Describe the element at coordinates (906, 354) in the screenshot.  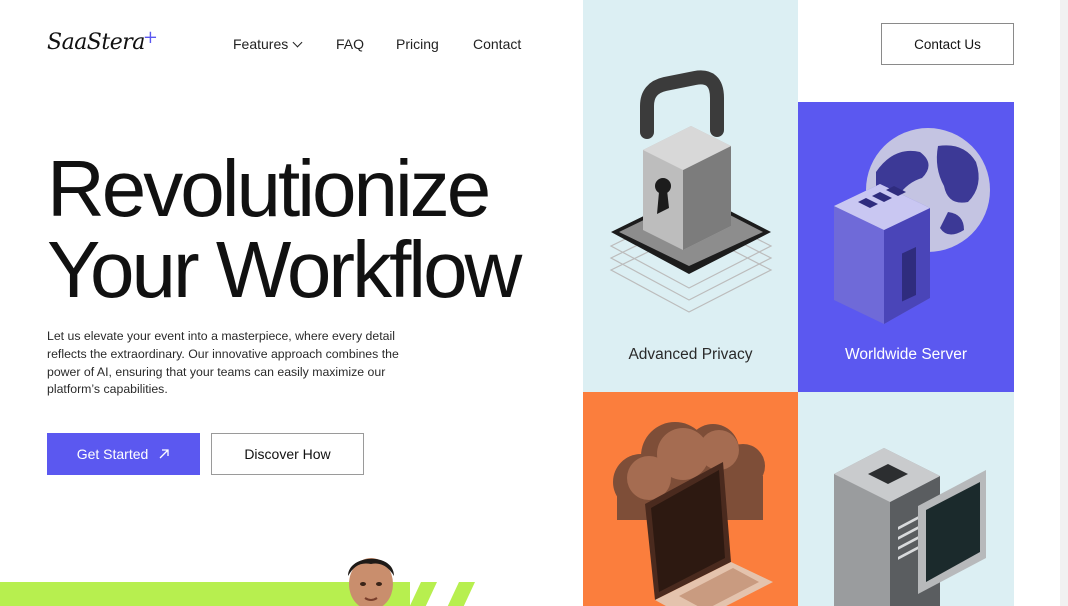
I see `feature-caption-server: Worldwide Server` at that location.